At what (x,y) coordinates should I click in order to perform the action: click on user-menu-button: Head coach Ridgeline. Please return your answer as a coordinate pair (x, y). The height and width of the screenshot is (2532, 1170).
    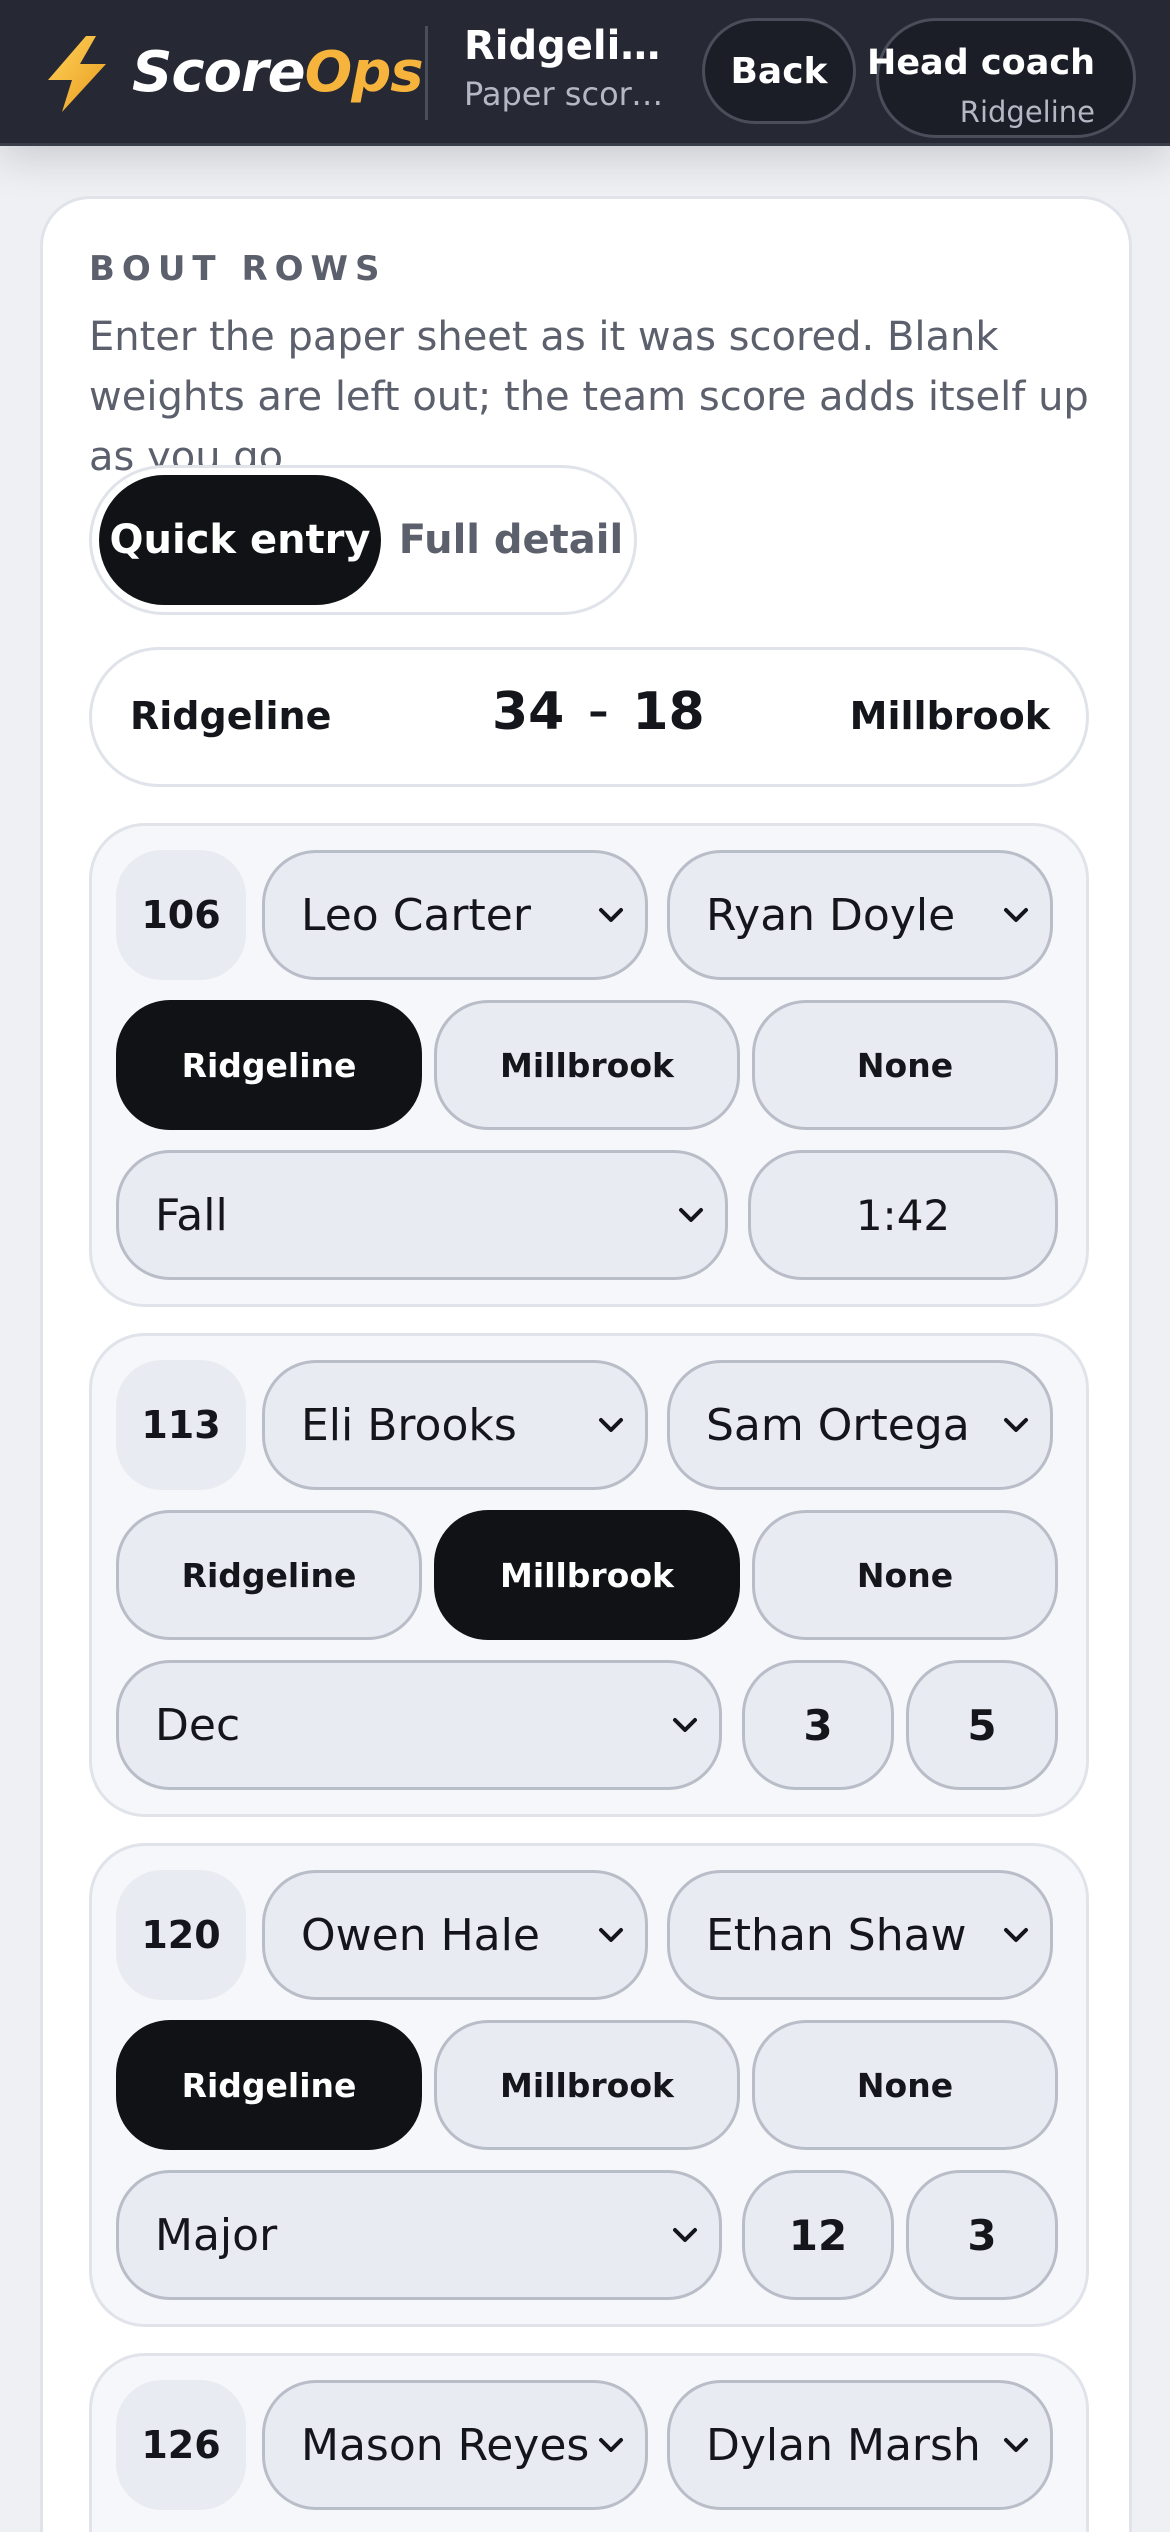
    Looking at the image, I should click on (1001, 78).